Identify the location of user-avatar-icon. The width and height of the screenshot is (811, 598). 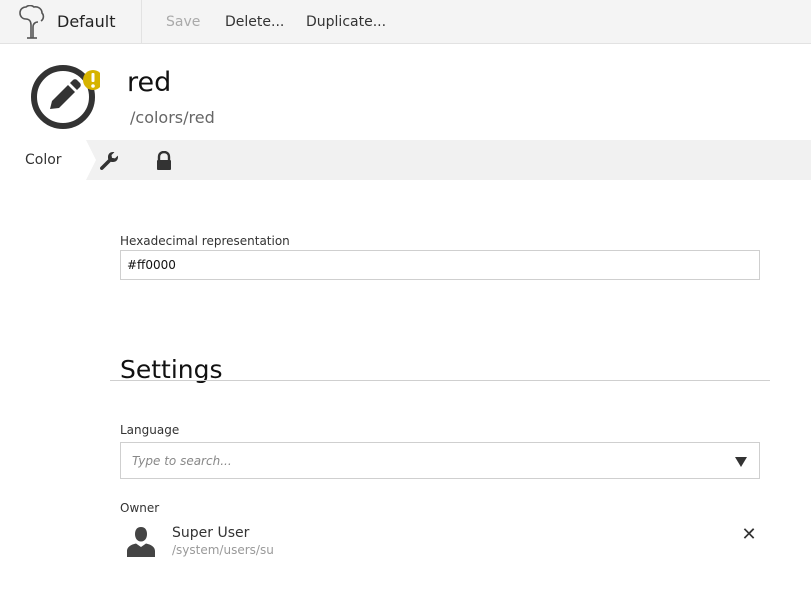
(141, 542).